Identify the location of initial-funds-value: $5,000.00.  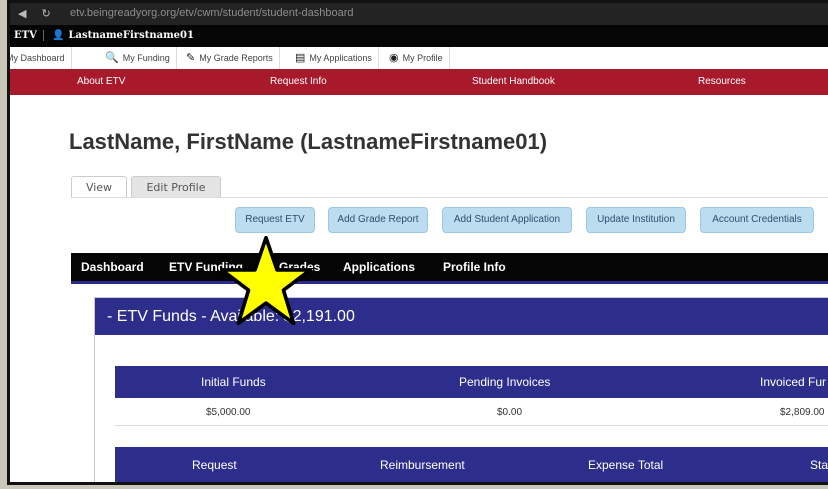
(228, 412).